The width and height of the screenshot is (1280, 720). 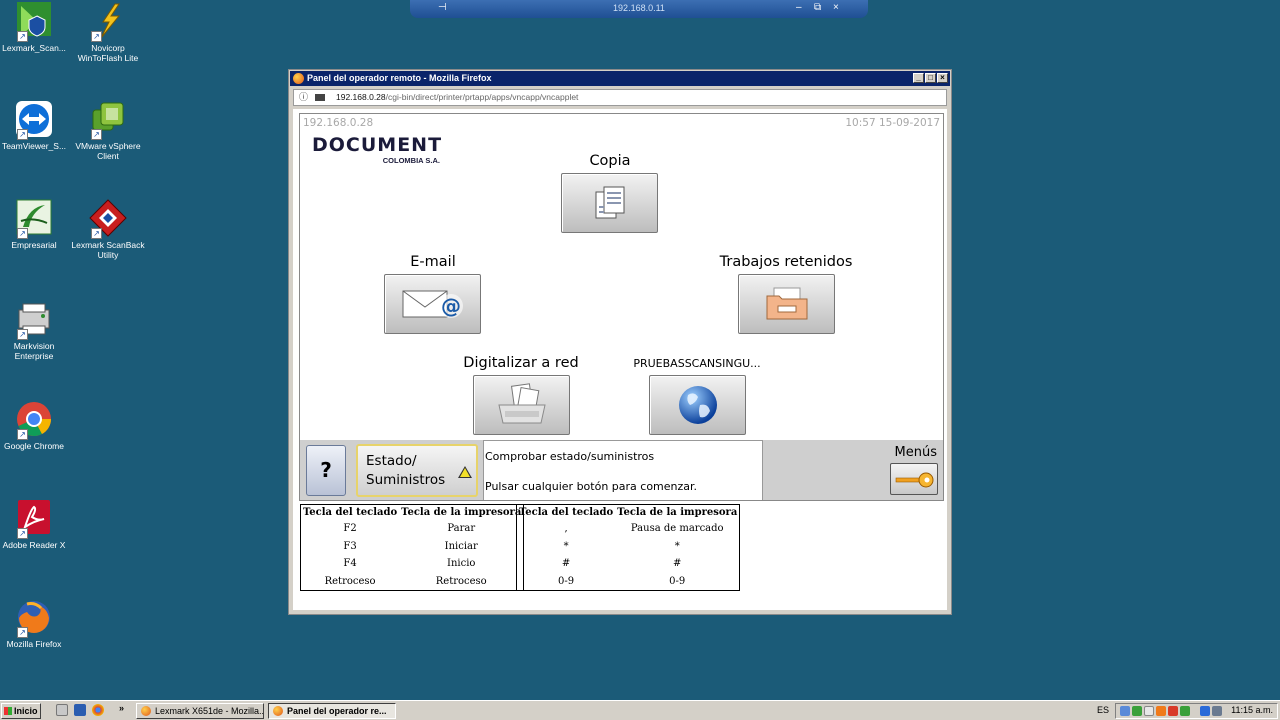 What do you see at coordinates (1196, 711) in the screenshot?
I see `system-tray: 11:15 a.m.` at bounding box center [1196, 711].